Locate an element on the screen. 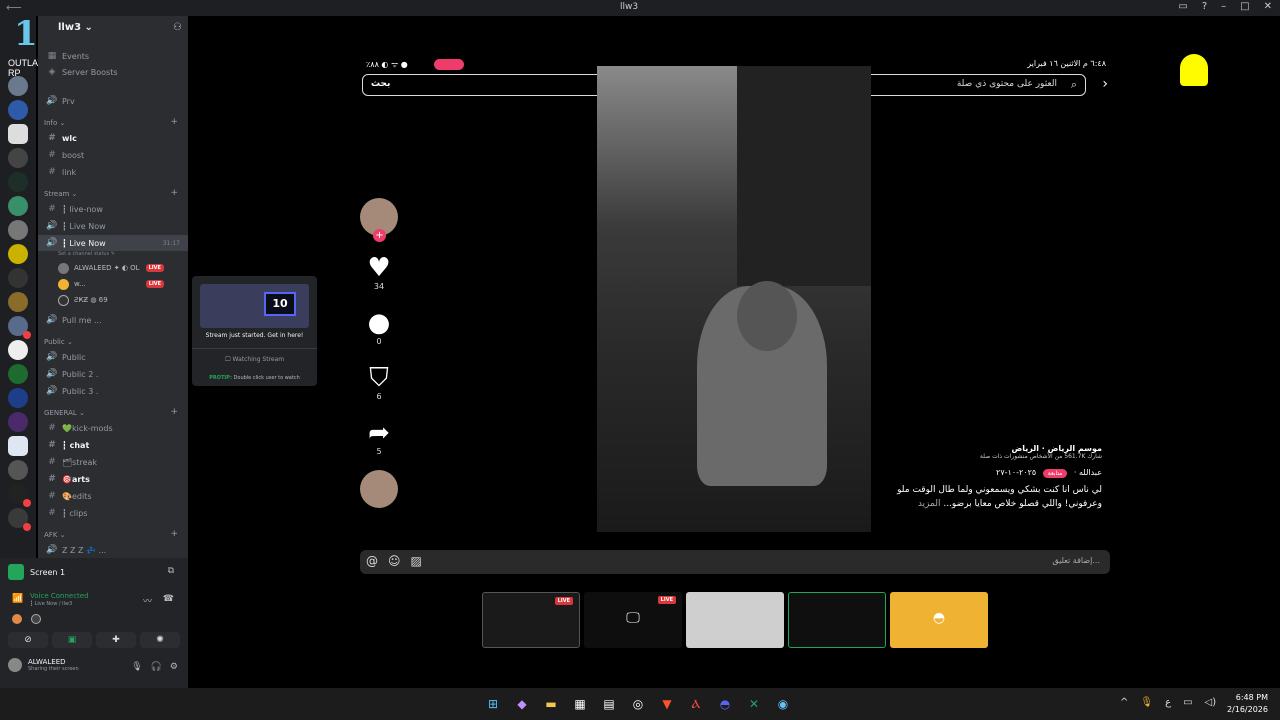 The height and width of the screenshot is (720, 1280). channel-live-now-text: # ┇ live-now is located at coordinates (113, 209).